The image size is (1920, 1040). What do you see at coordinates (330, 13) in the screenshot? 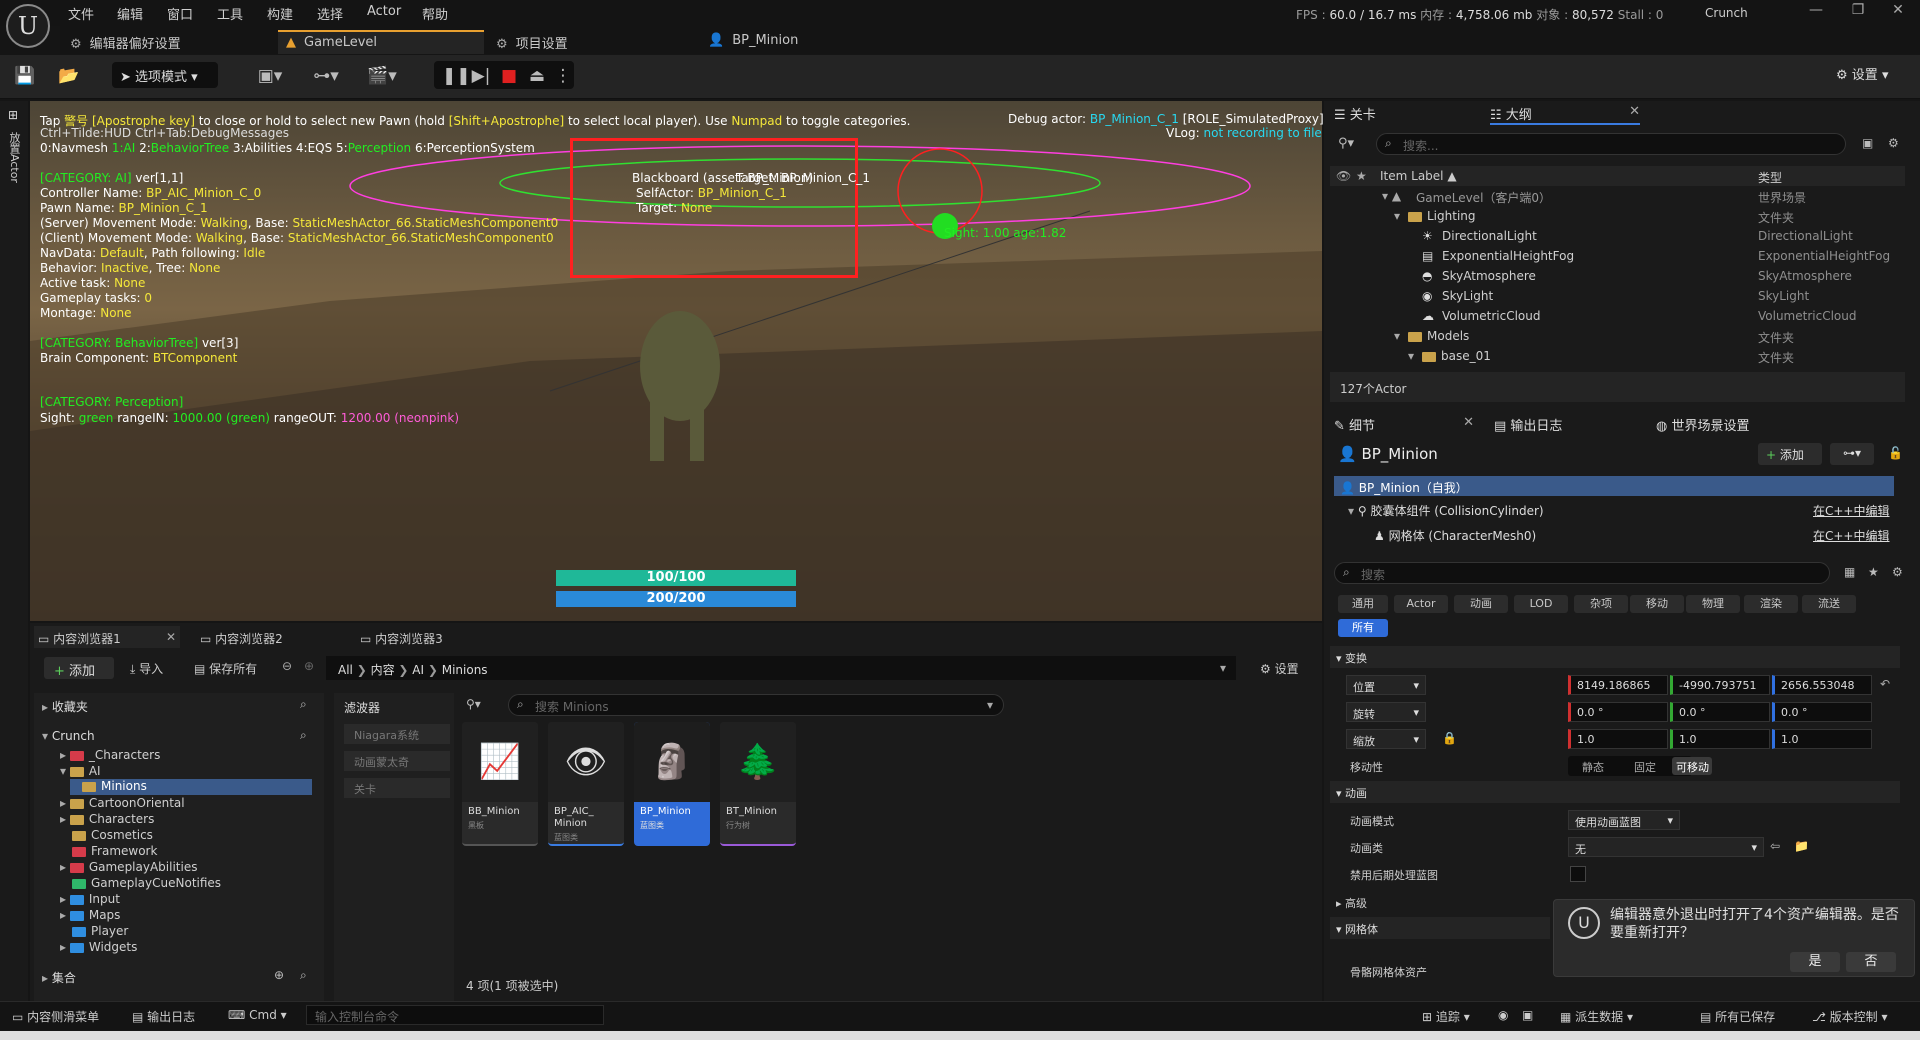
I see `menu-select: 选择` at bounding box center [330, 13].